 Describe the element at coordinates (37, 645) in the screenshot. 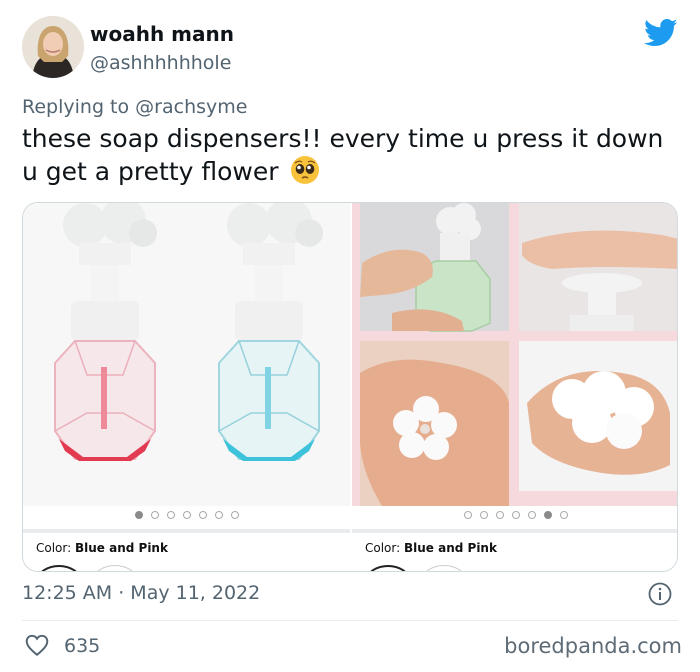

I see `heart-icon` at that location.